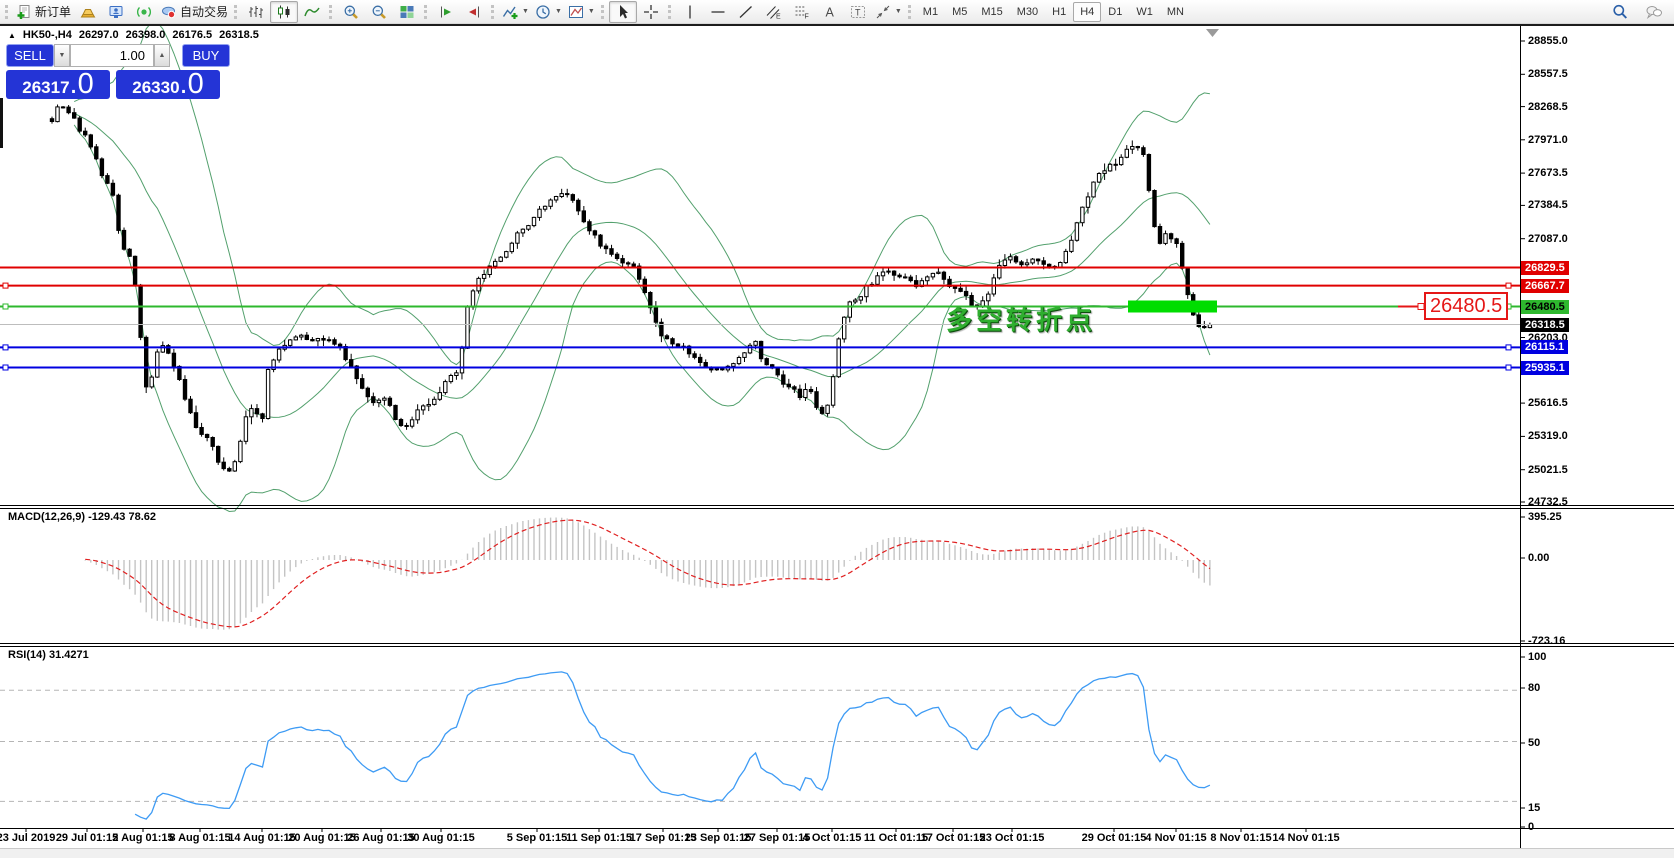 The height and width of the screenshot is (863, 1674). I want to click on price-level-label: 25935.1, so click(1545, 367).